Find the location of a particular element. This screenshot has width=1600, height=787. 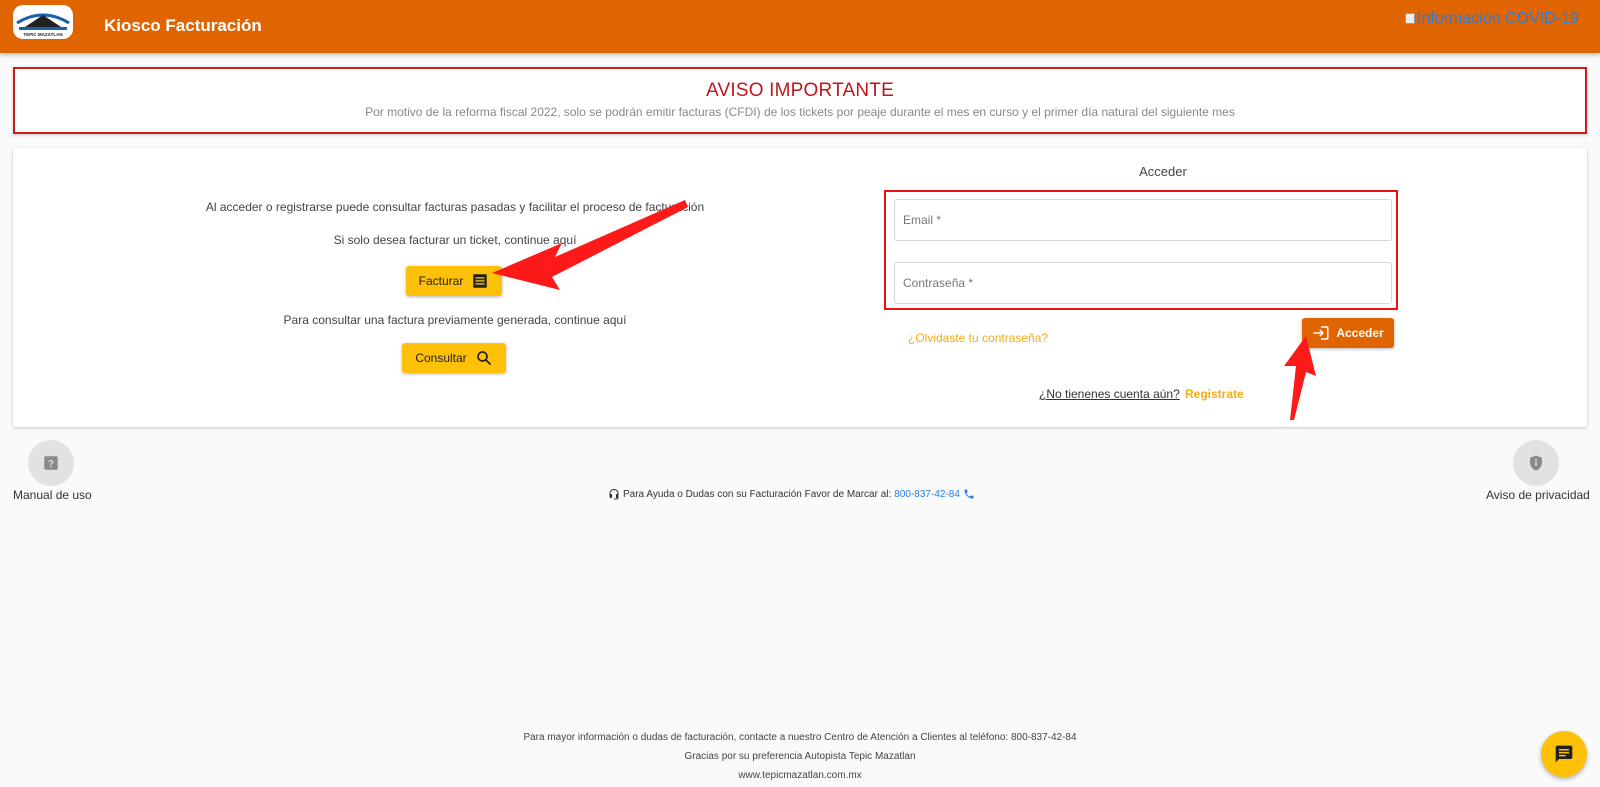

list-icon is located at coordinates (480, 281).